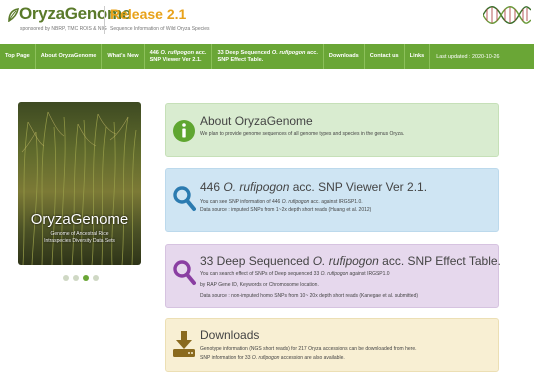 The height and width of the screenshot is (380, 534). What do you see at coordinates (81, 278) in the screenshot?
I see `carousel-indicators` at bounding box center [81, 278].